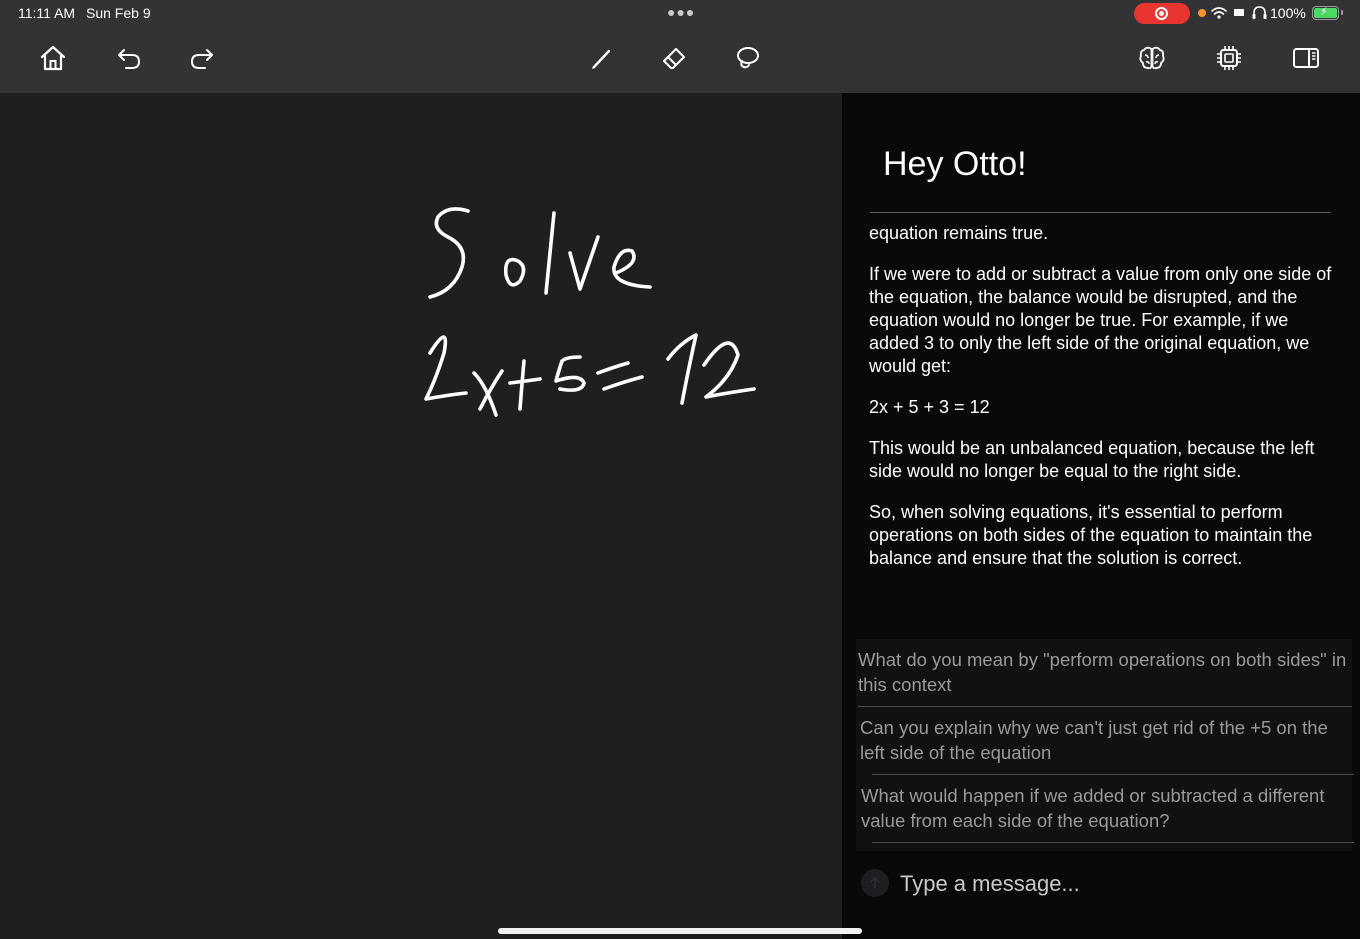  I want to click on redo-button, so click(202, 58).